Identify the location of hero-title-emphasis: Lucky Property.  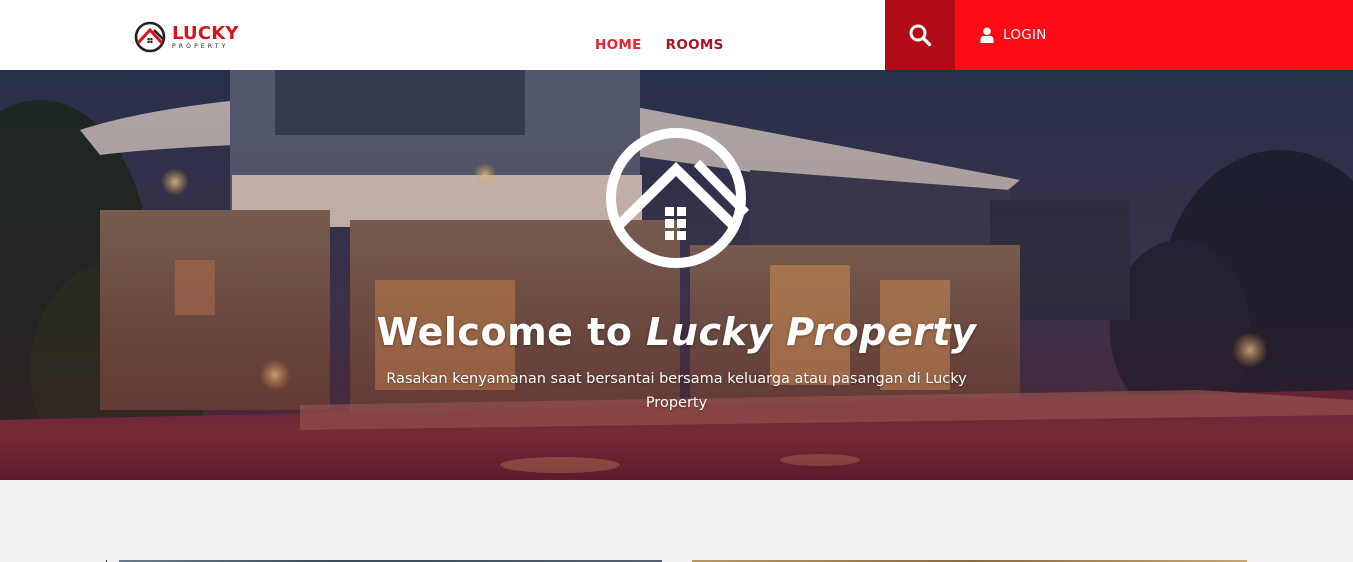
(811, 332).